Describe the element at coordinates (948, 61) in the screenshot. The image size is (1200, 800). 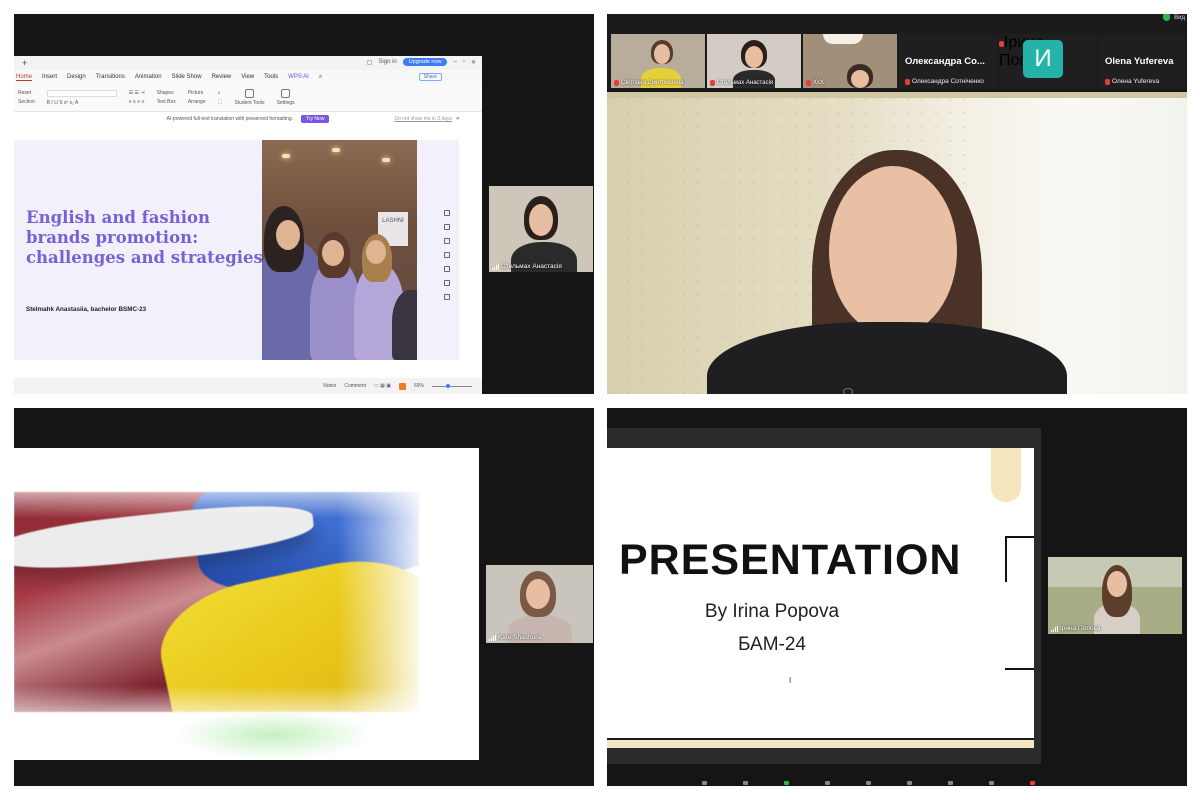
I see `name-only-tile: Олександра Со... Олександра Сотніченко` at that location.